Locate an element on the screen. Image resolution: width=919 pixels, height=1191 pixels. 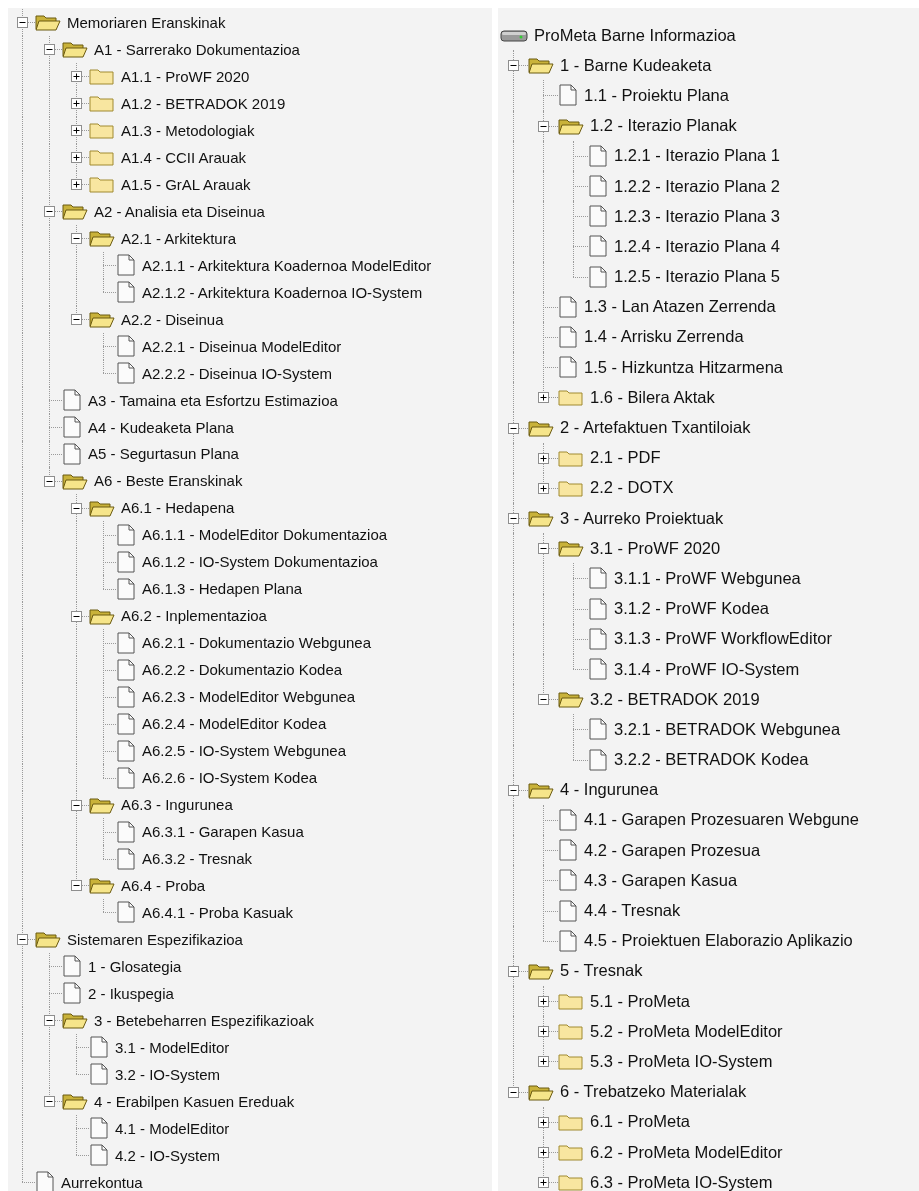
tree-item: 1.2.3 - Iterazio Plana 3 is located at coordinates (697, 216).